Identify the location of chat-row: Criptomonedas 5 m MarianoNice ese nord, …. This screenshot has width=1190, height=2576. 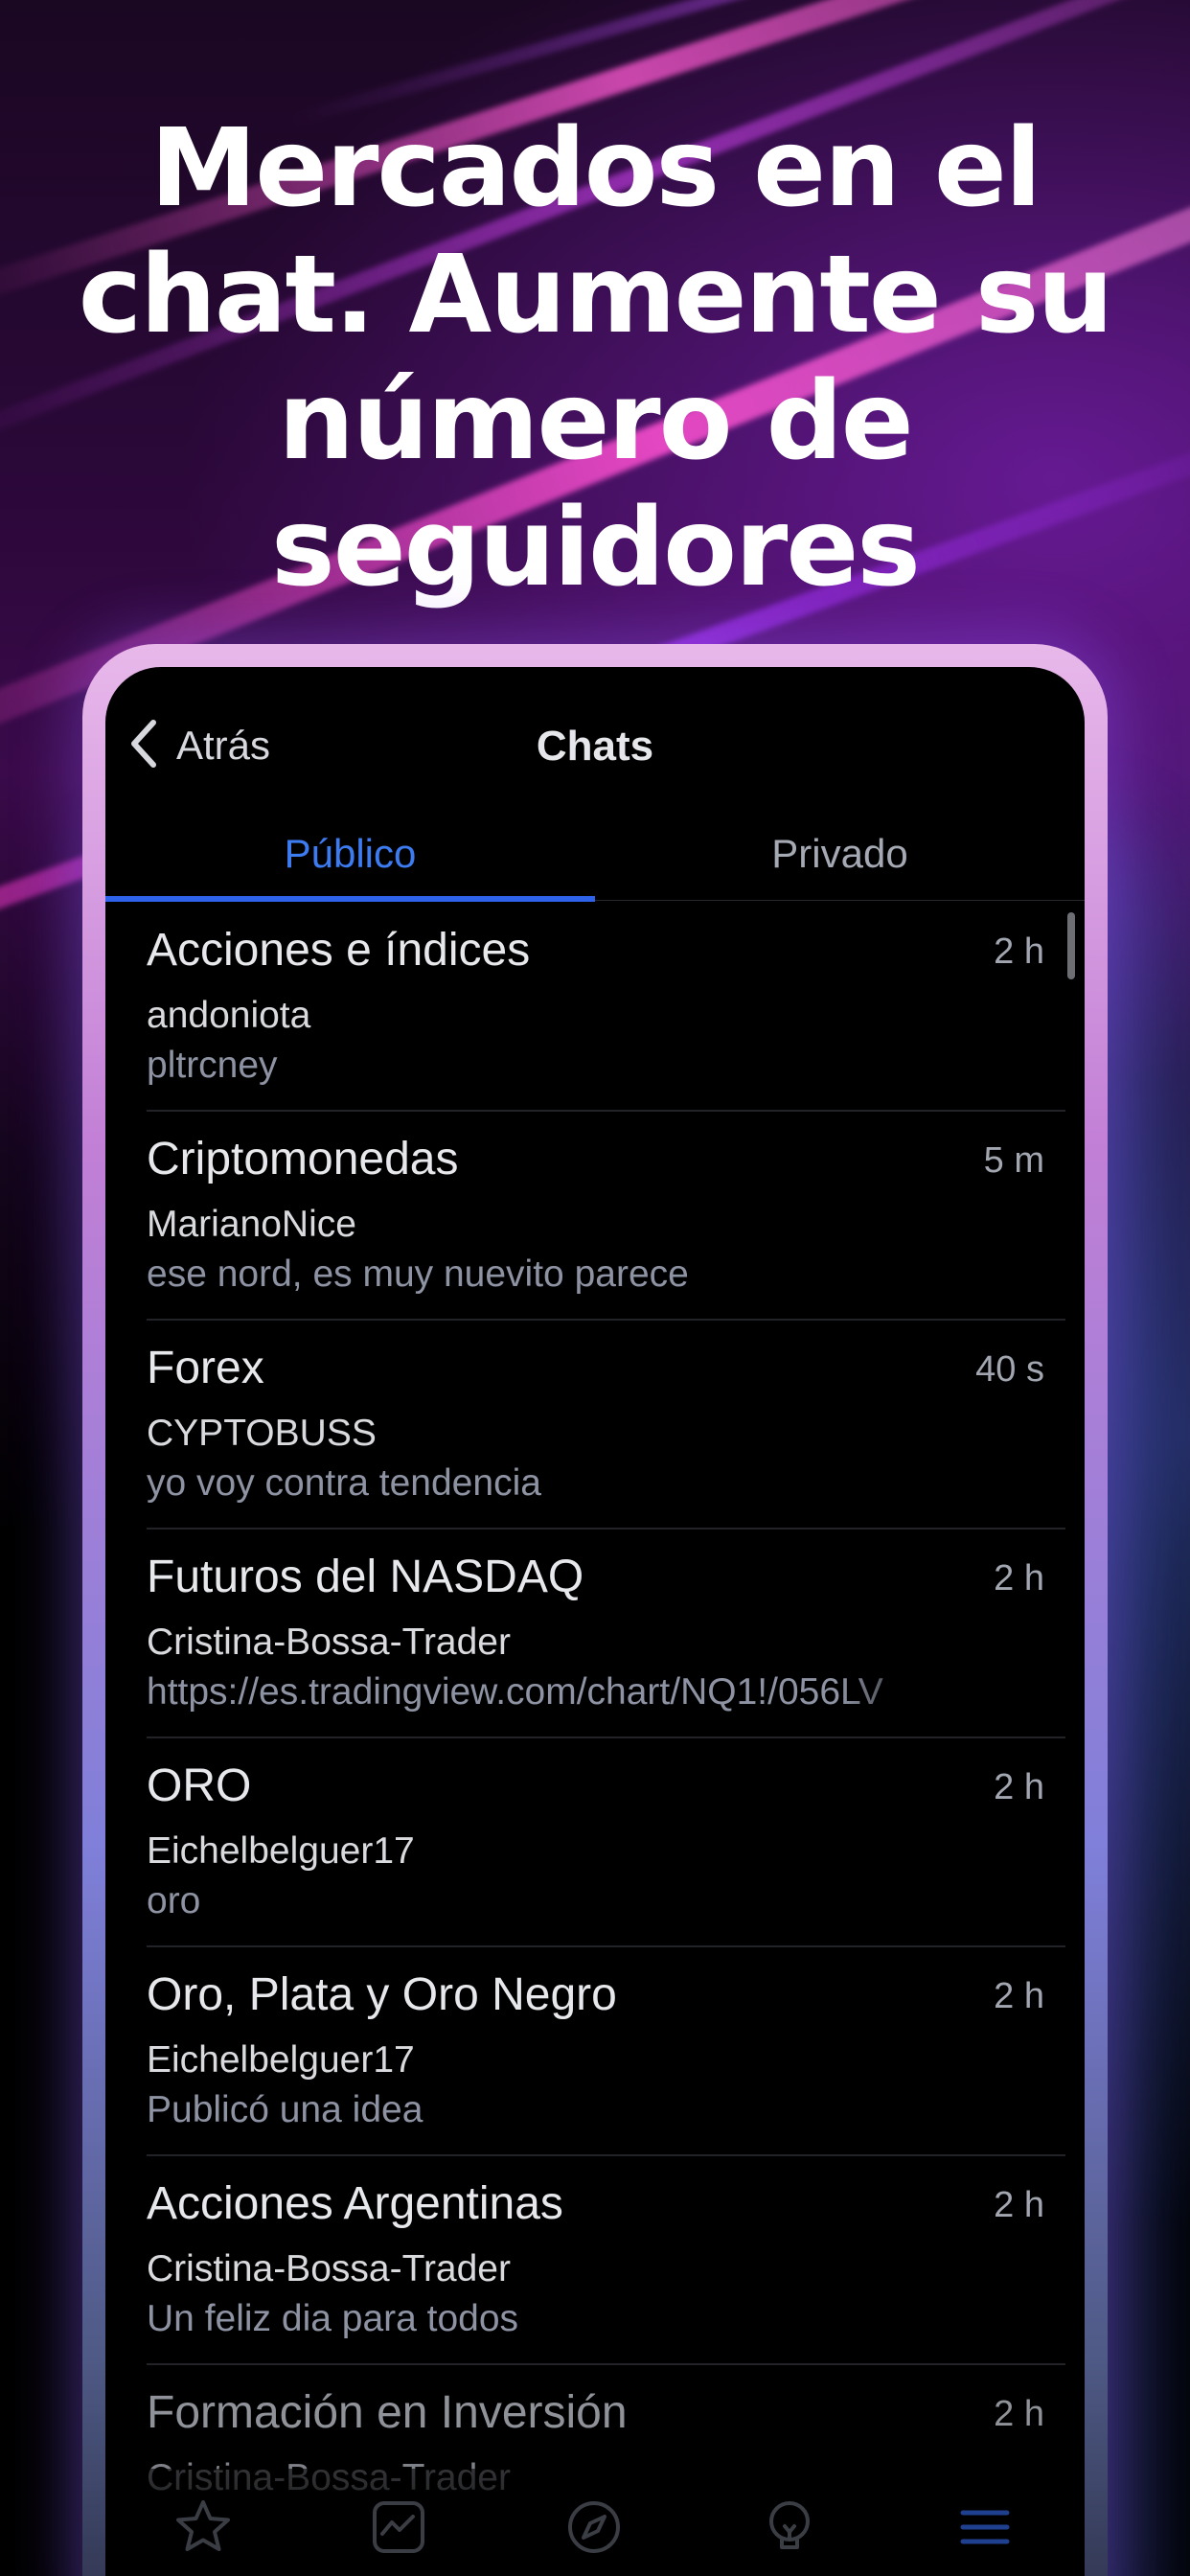
(595, 1216).